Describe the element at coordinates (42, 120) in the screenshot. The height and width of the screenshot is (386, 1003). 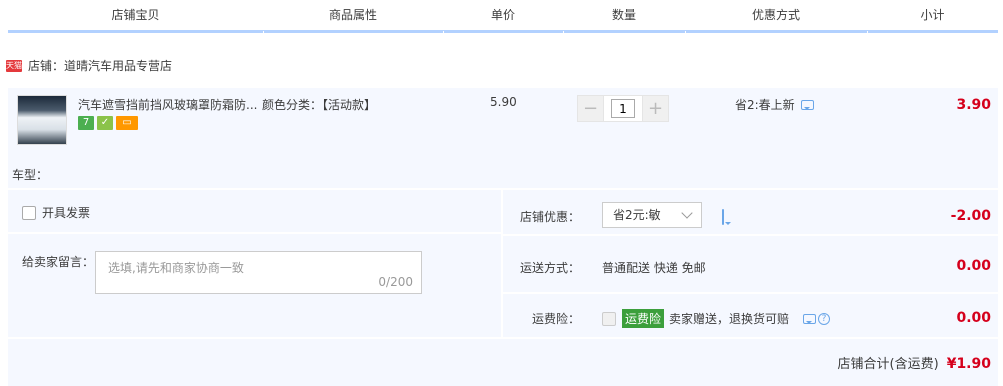
I see `product-thumbnail` at that location.